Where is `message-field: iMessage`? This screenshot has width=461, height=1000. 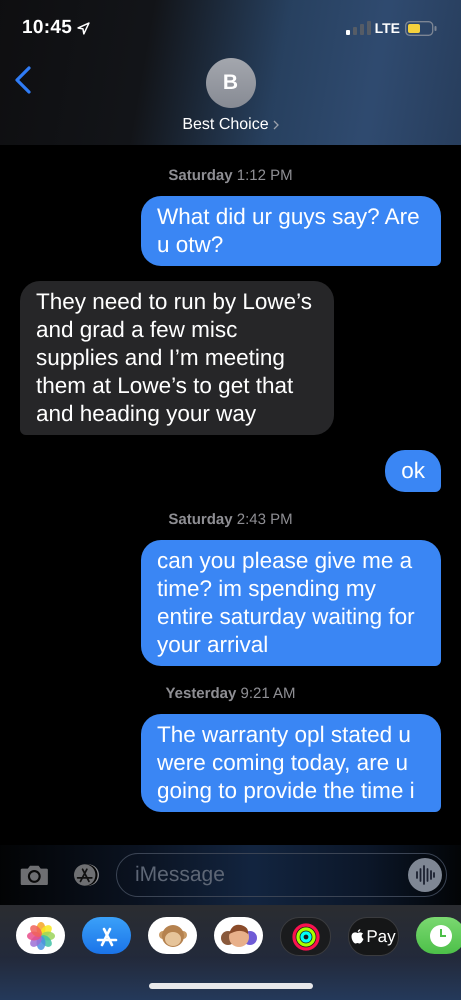 message-field: iMessage is located at coordinates (281, 875).